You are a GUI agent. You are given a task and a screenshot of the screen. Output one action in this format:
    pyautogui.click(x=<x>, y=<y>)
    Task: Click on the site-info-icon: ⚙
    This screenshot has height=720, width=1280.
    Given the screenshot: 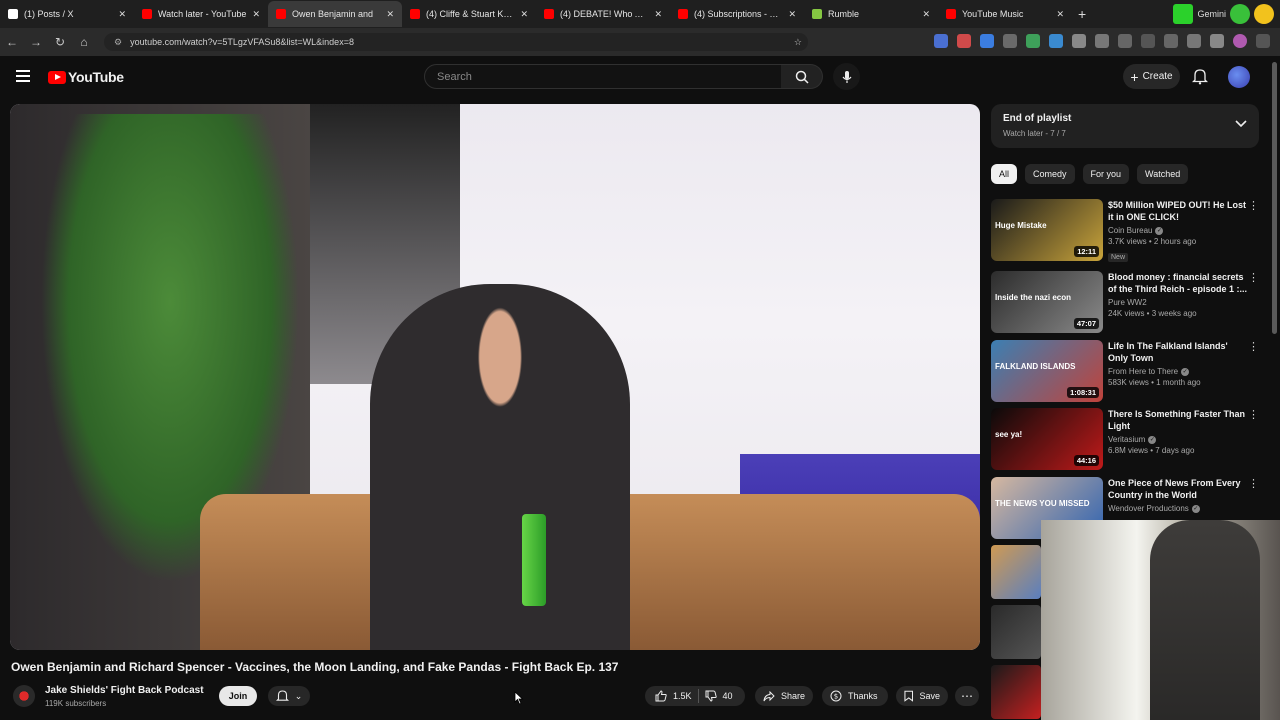 What is the action you would take?
    pyautogui.click(x=118, y=42)
    